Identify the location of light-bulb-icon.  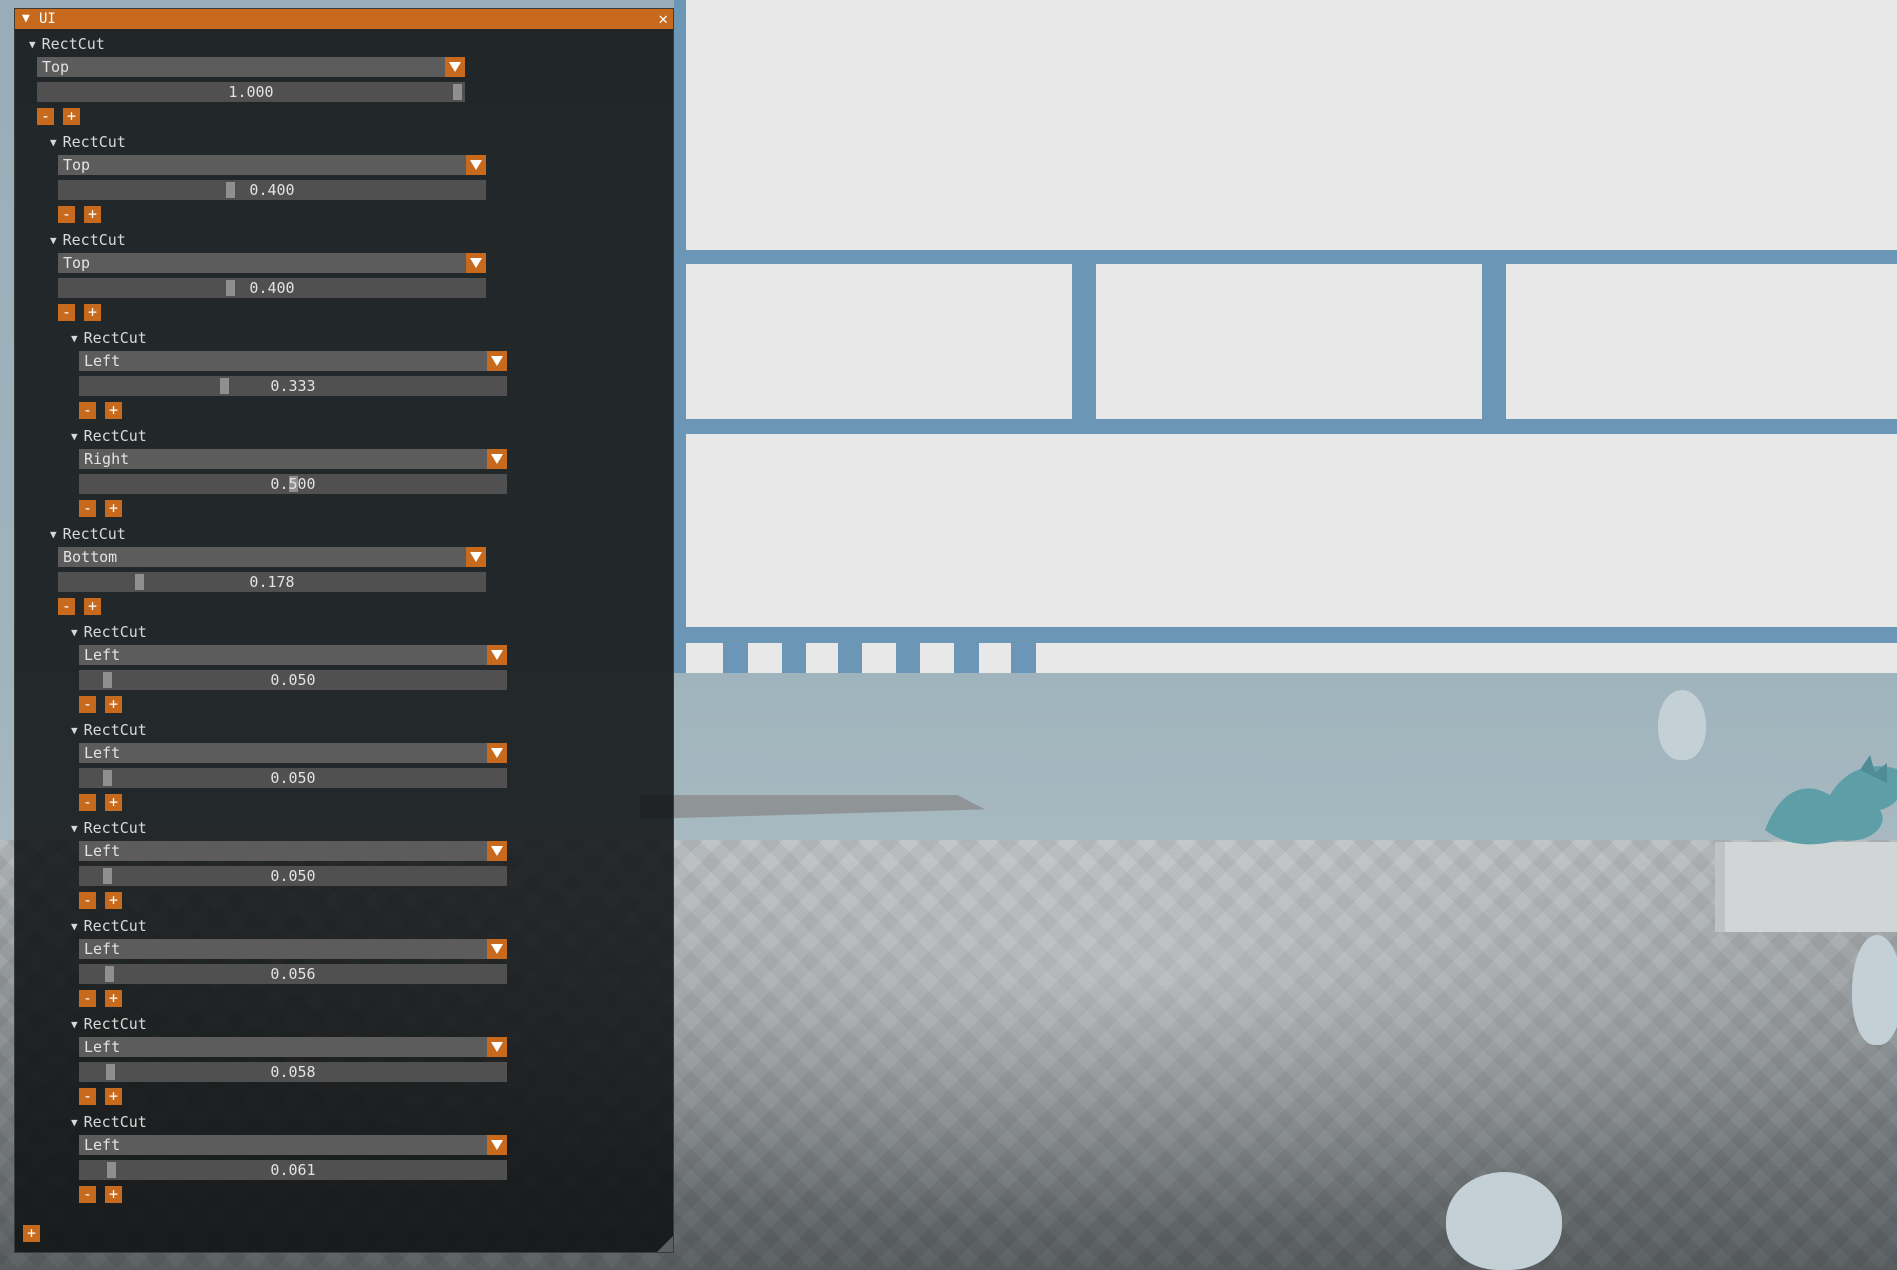
(1504, 1221).